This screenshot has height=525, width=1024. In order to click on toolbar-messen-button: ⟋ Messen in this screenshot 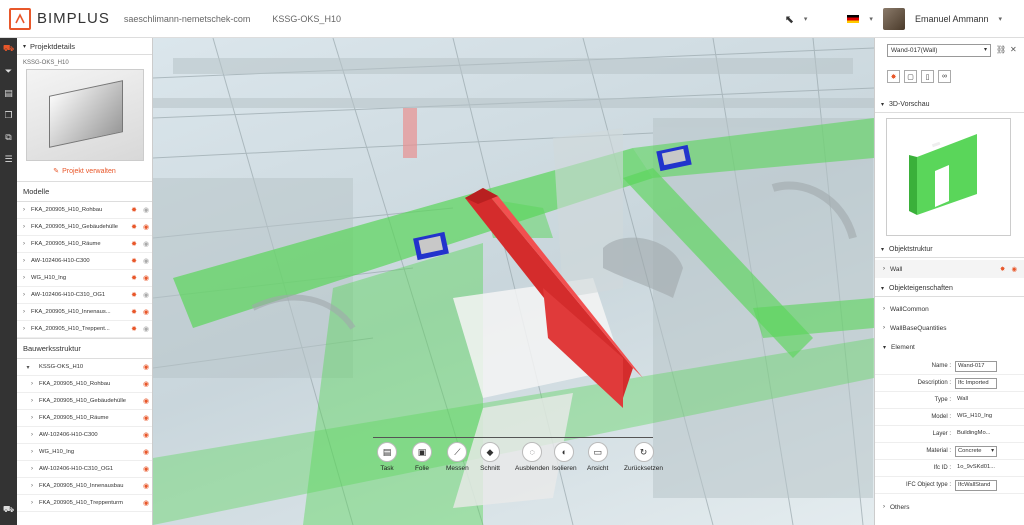, I will do `click(457, 457)`.